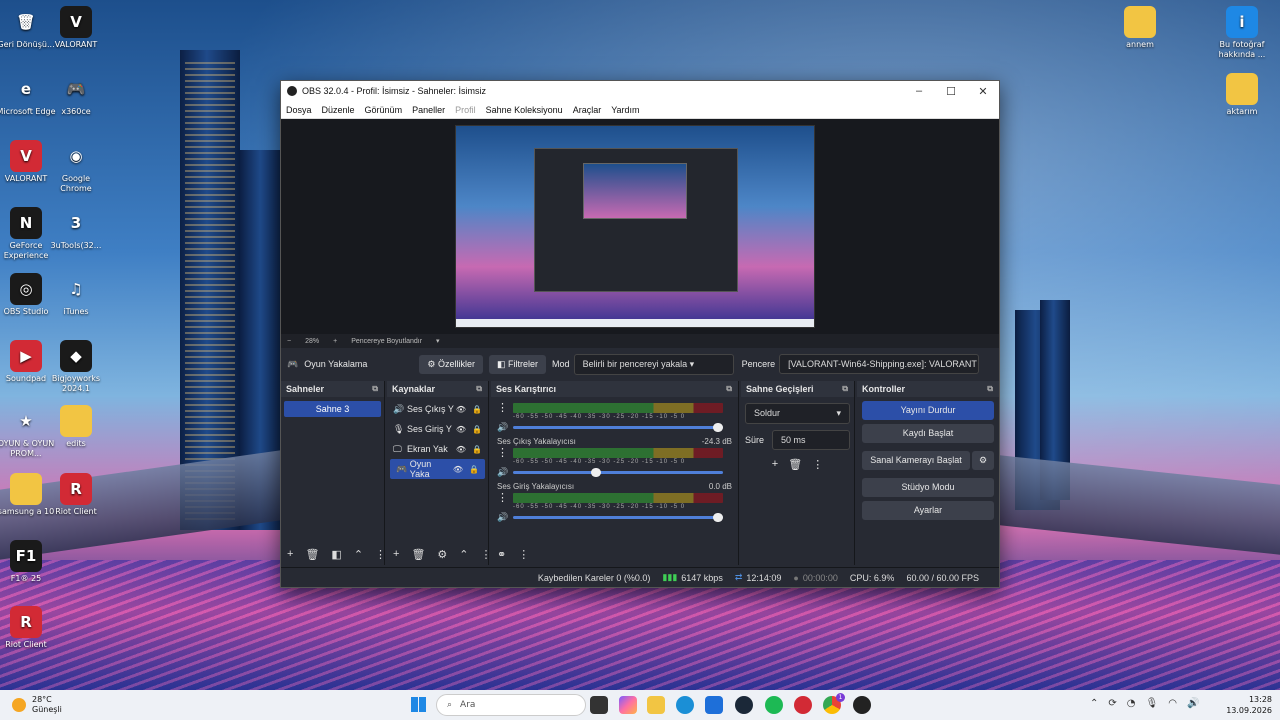  I want to click on studio-mode-button: Stüdyo Modu, so click(928, 487).